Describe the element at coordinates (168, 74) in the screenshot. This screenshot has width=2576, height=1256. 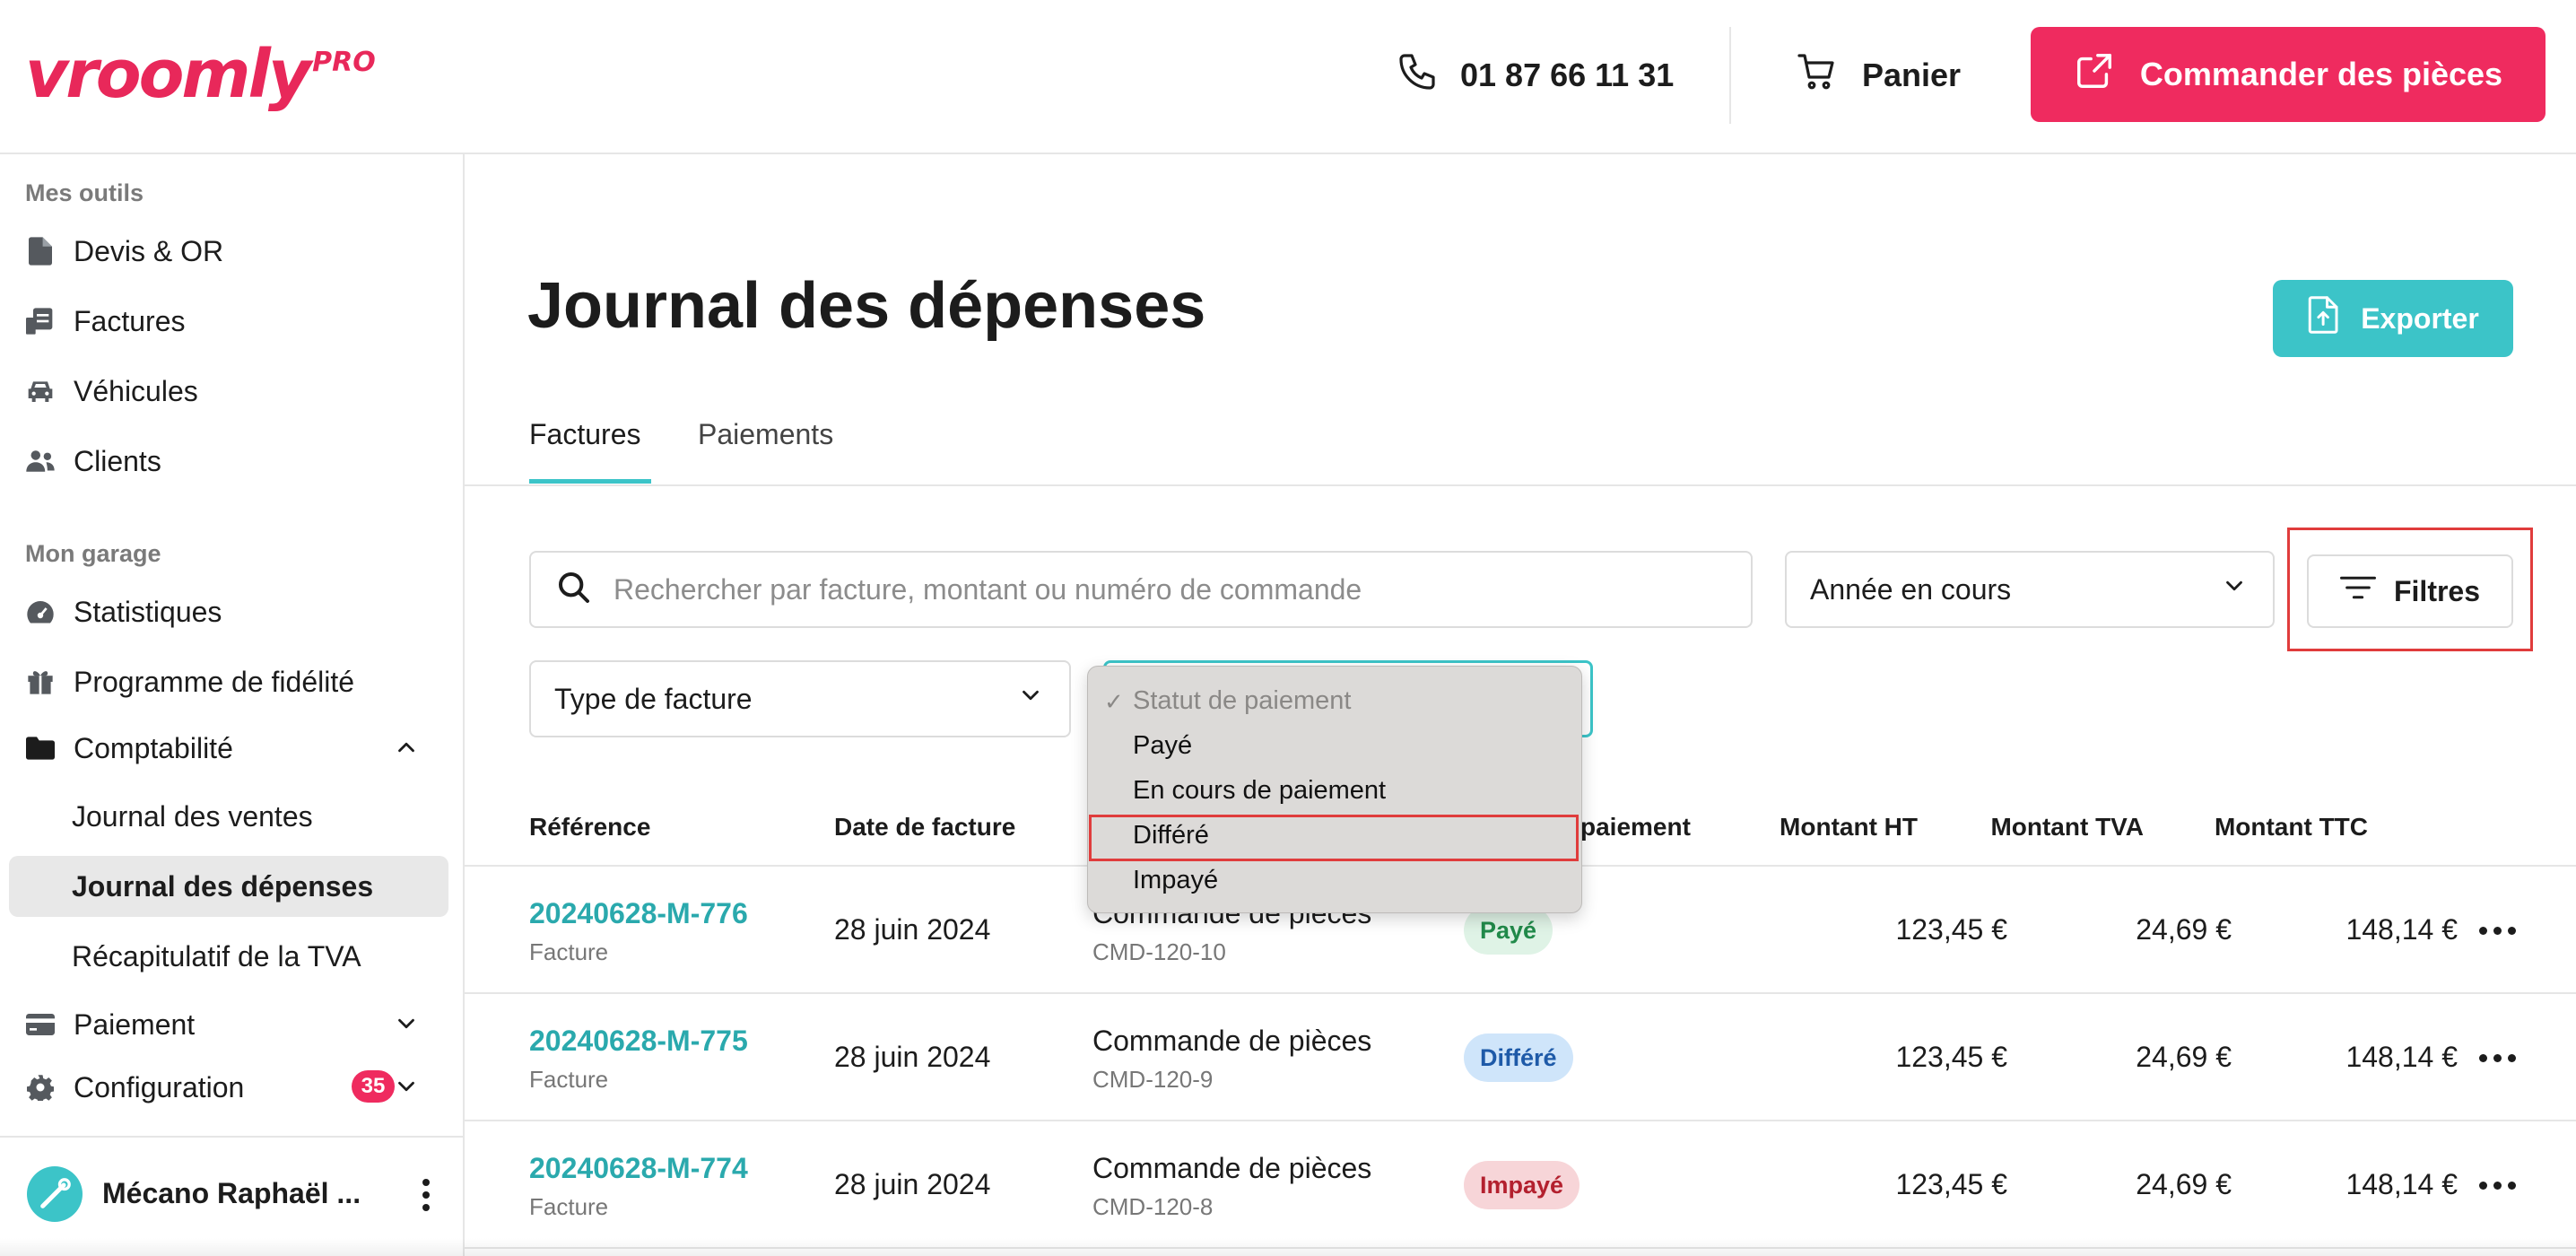
I see `logo-wordmark: vroomly` at that location.